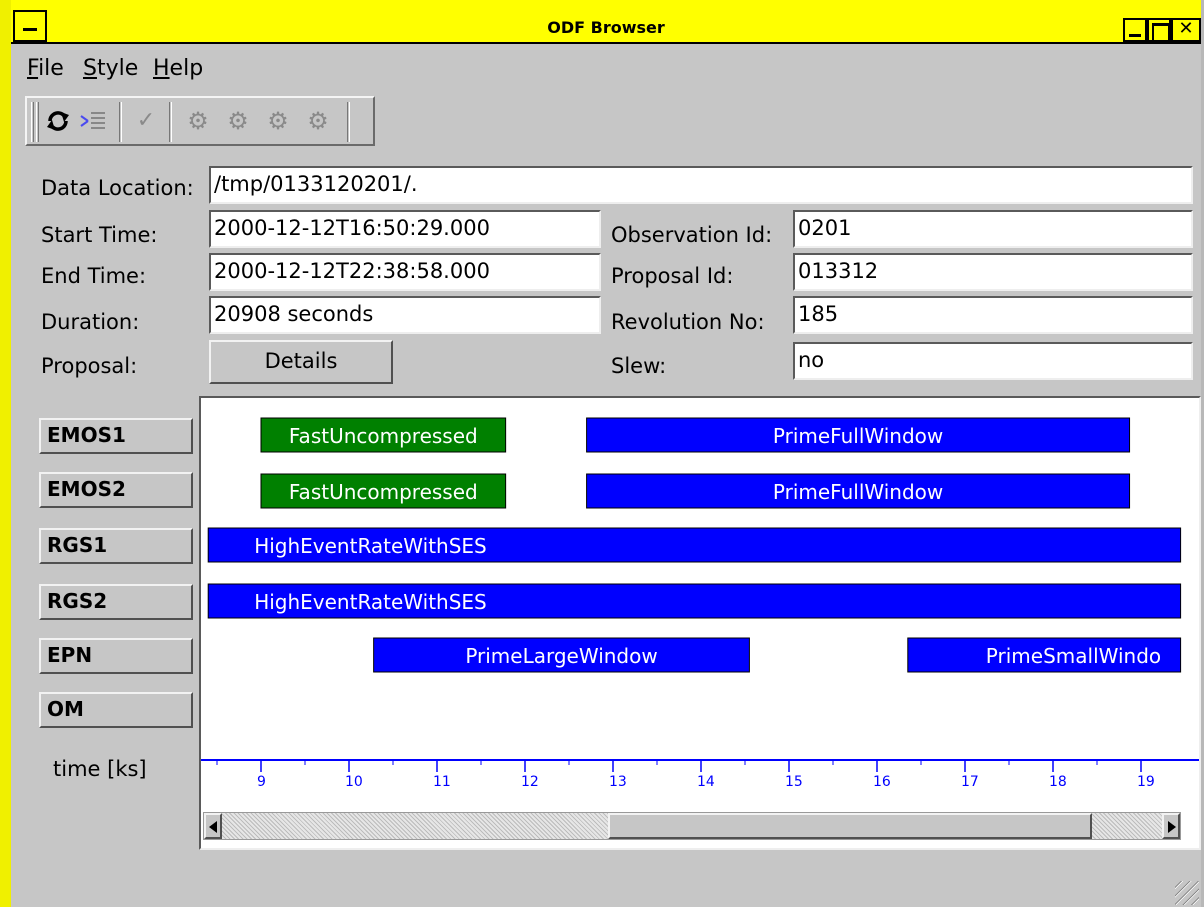 This screenshot has height=907, width=1204. Describe the element at coordinates (117, 188) in the screenshot. I see `data-location-label: Data Location:` at that location.